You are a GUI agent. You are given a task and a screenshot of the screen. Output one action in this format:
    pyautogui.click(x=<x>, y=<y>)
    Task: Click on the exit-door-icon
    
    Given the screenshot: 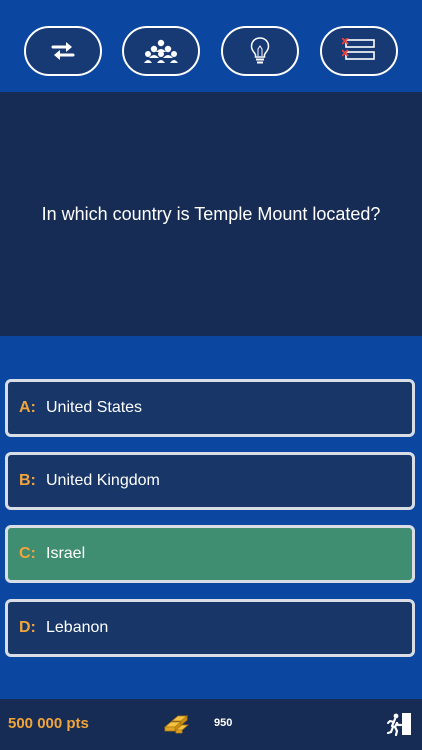 What is the action you would take?
    pyautogui.click(x=399, y=724)
    